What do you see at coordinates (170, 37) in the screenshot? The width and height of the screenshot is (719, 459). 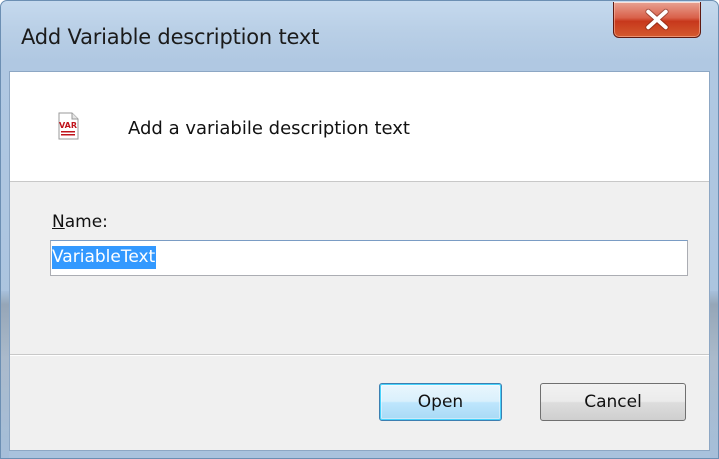 I see `window-title: Add Variable description text` at bounding box center [170, 37].